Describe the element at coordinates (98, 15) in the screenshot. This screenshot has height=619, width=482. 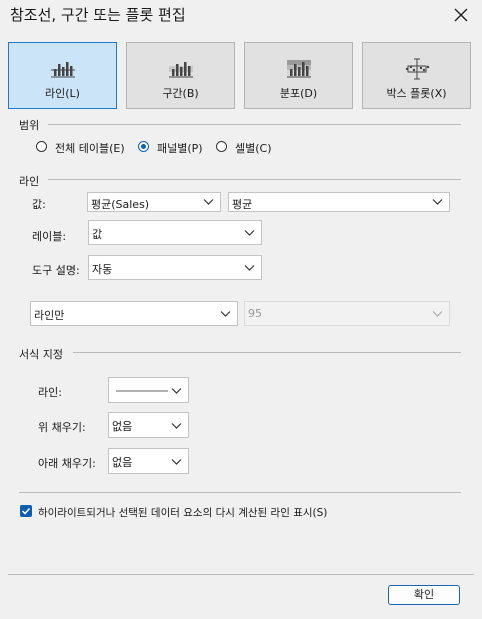
I see `dialog-title: 참조선, 구간 또는 플롯 편집` at that location.